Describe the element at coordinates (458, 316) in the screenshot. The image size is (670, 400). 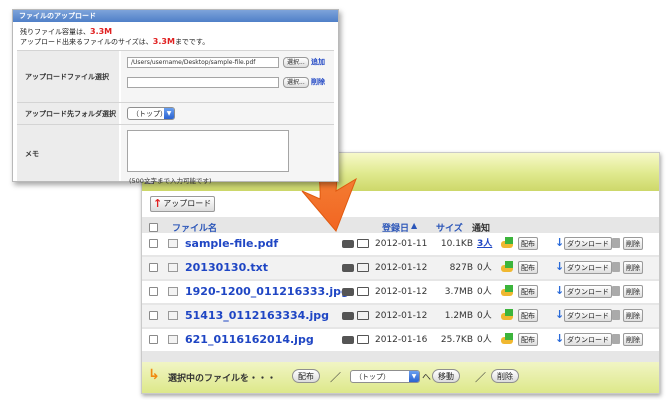
I see `file-size: 1.2MB` at that location.